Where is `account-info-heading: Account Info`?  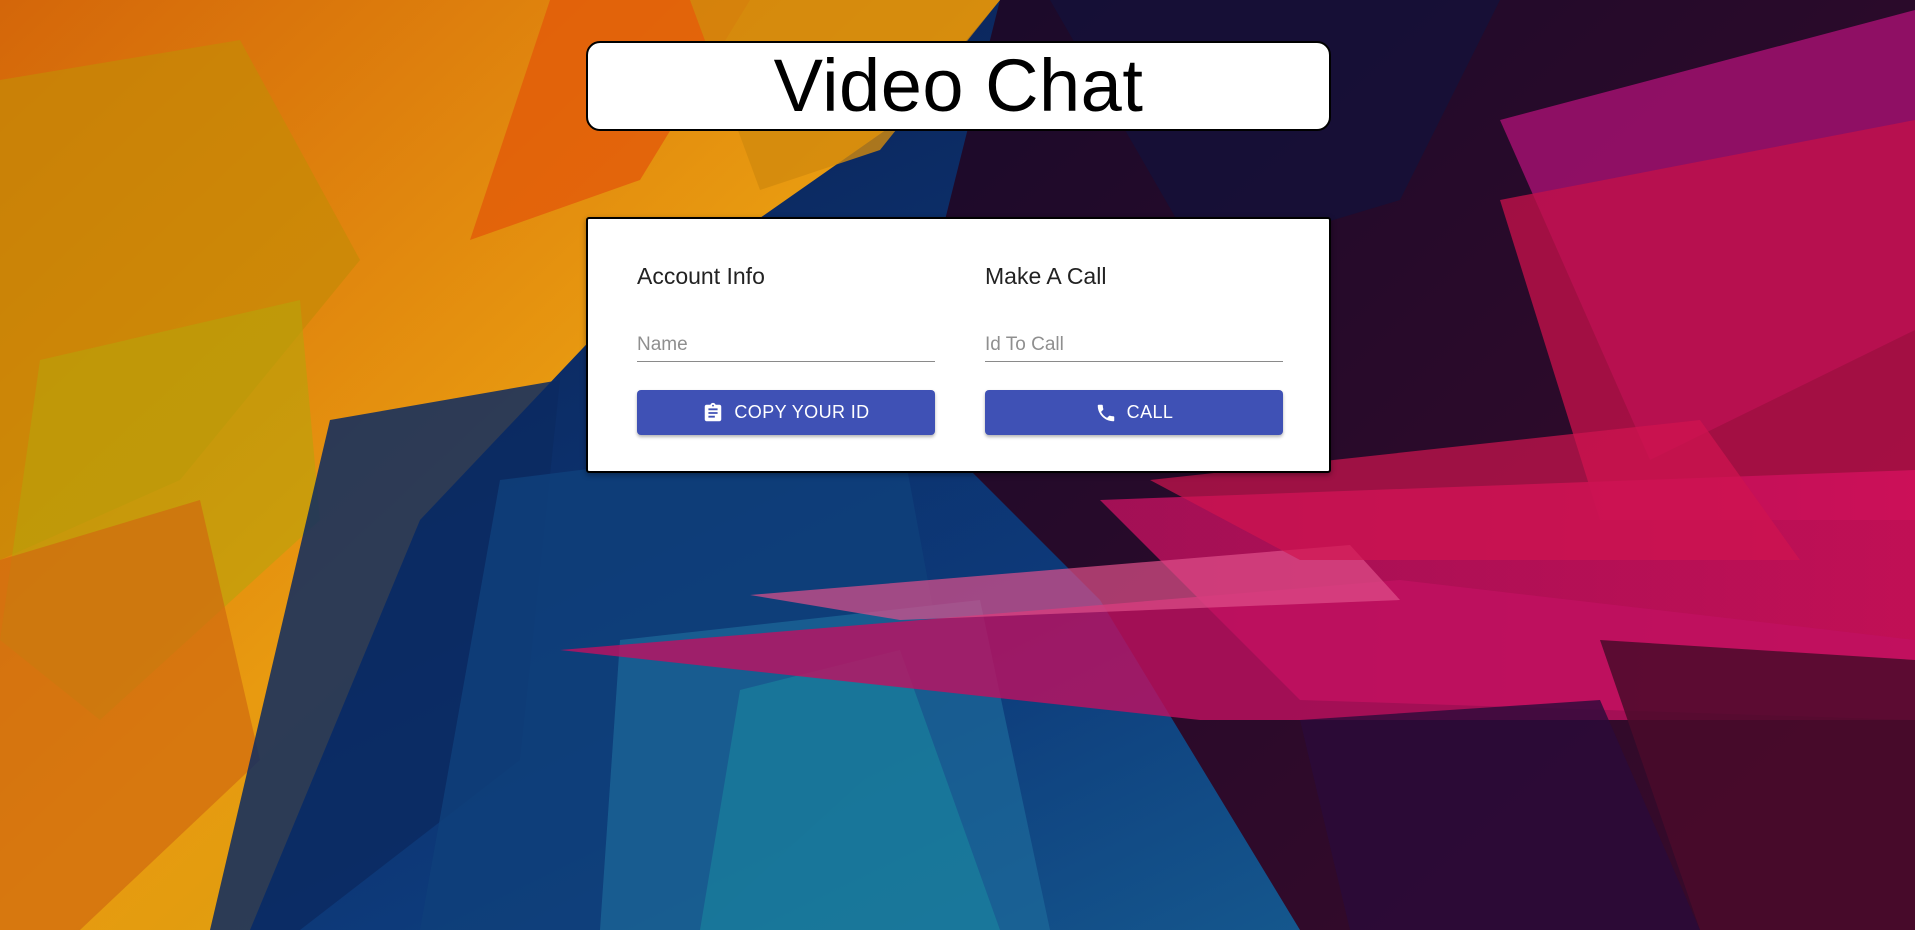 account-info-heading: Account Info is located at coordinates (701, 276).